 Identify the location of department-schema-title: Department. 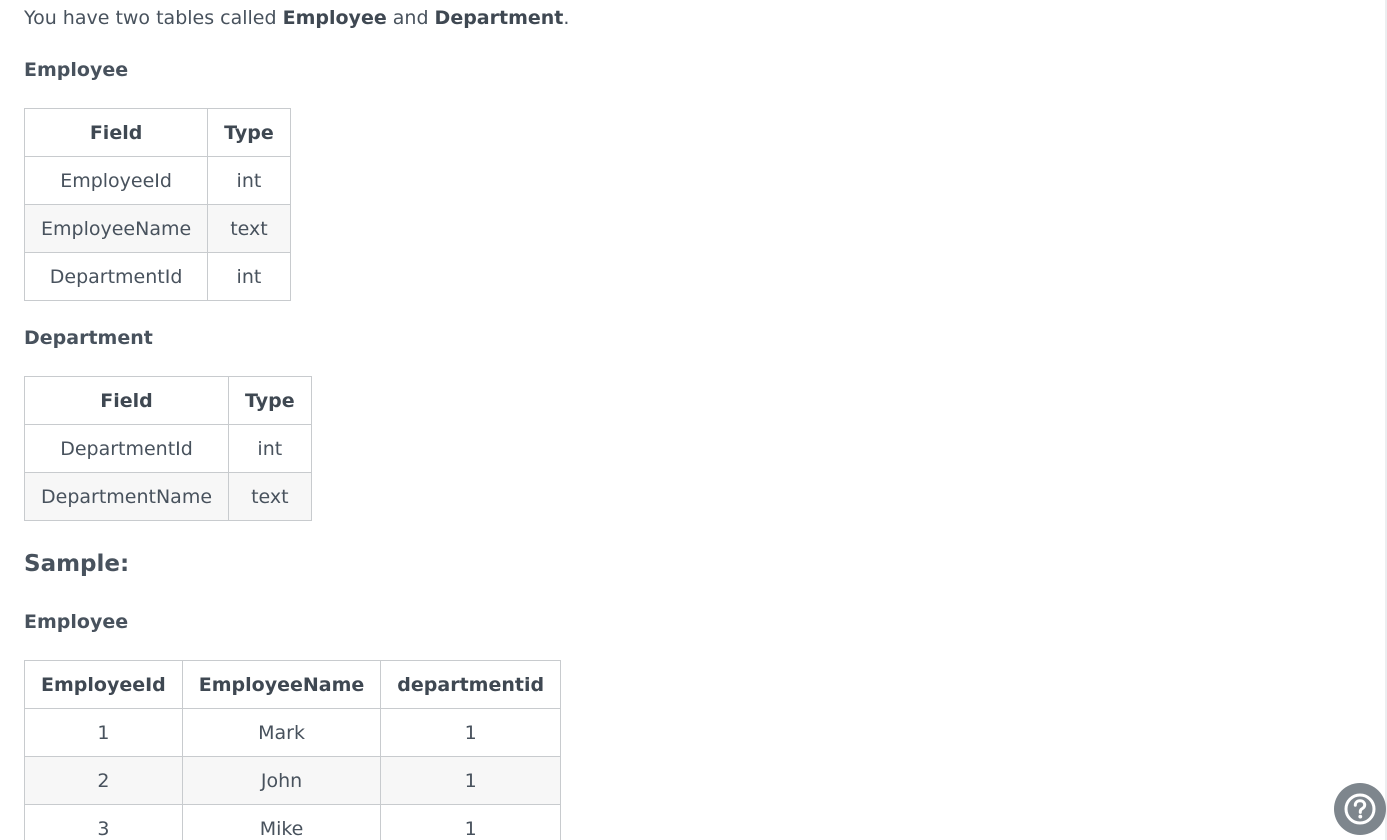
(88, 338).